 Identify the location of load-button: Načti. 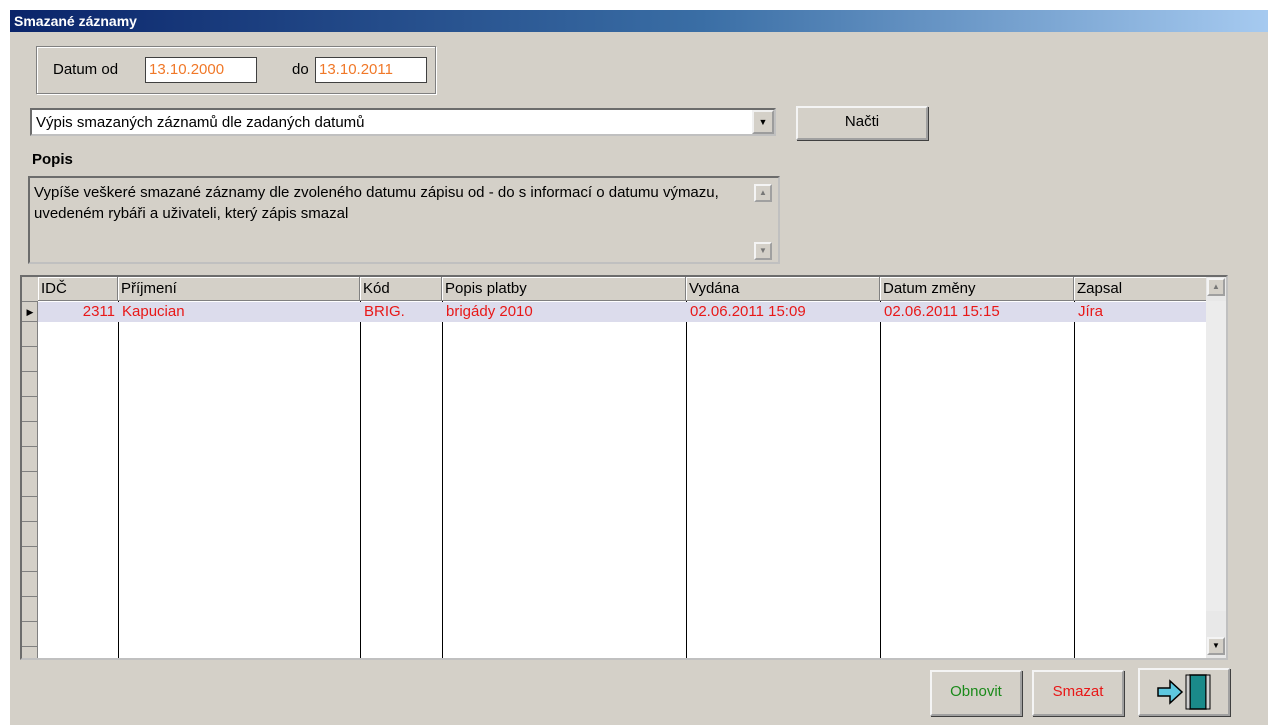
(862, 123).